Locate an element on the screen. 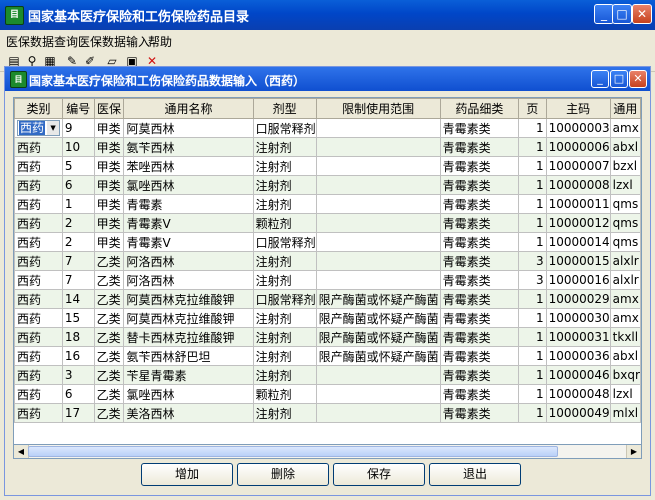  table-cell: 氨苄西林舒巴坦 is located at coordinates (188, 356).